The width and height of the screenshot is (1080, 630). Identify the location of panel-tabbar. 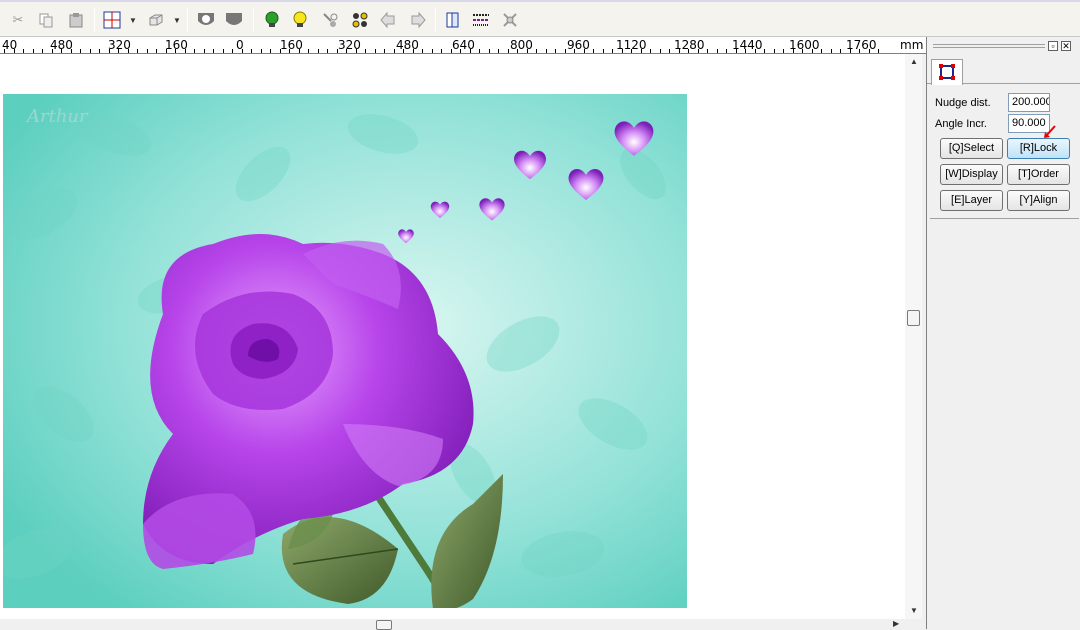
(1003, 71).